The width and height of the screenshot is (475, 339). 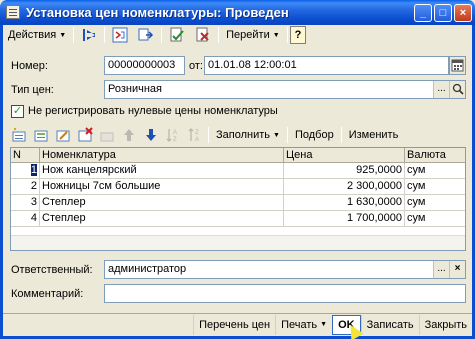 I want to click on table-header: N Номенклатура Цена Валюта, so click(x=238, y=155).